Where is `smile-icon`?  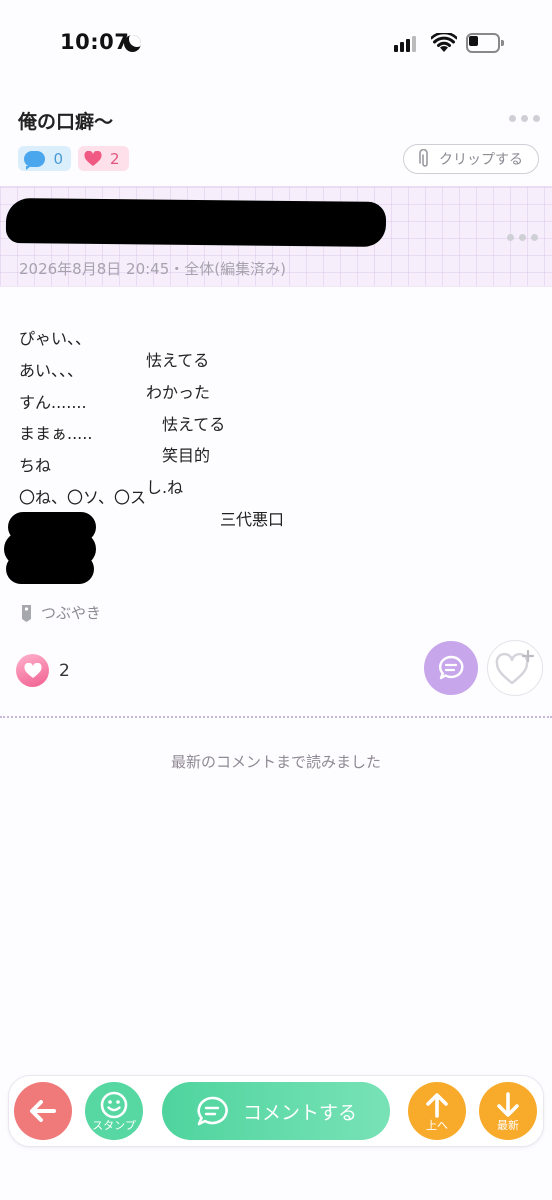
smile-icon is located at coordinates (114, 1104).